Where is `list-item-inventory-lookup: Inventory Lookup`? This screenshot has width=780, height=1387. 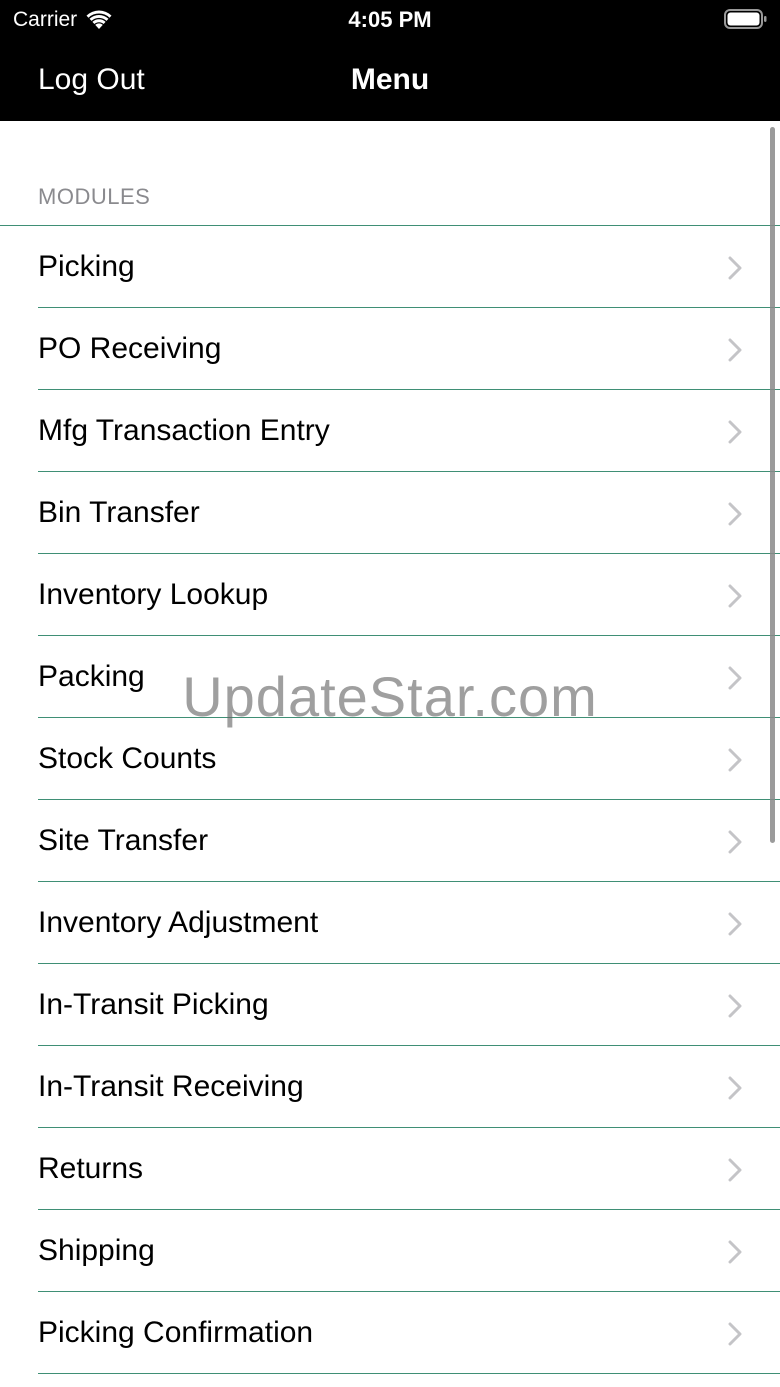
list-item-inventory-lookup: Inventory Lookup is located at coordinates (390, 595).